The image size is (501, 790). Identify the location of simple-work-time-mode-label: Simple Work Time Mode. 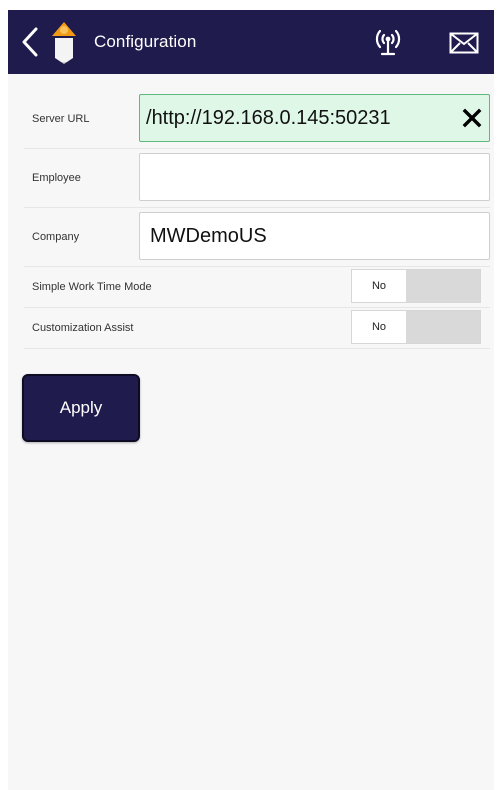
(92, 287).